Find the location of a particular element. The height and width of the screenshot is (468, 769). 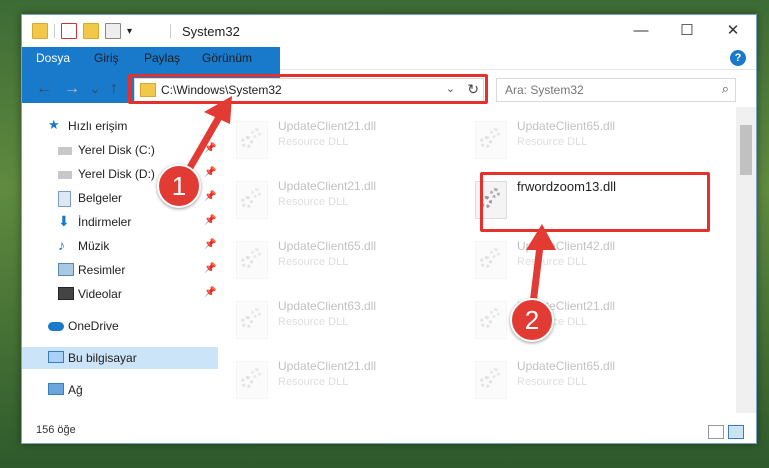

step-badge-1: 1 is located at coordinates (179, 186).